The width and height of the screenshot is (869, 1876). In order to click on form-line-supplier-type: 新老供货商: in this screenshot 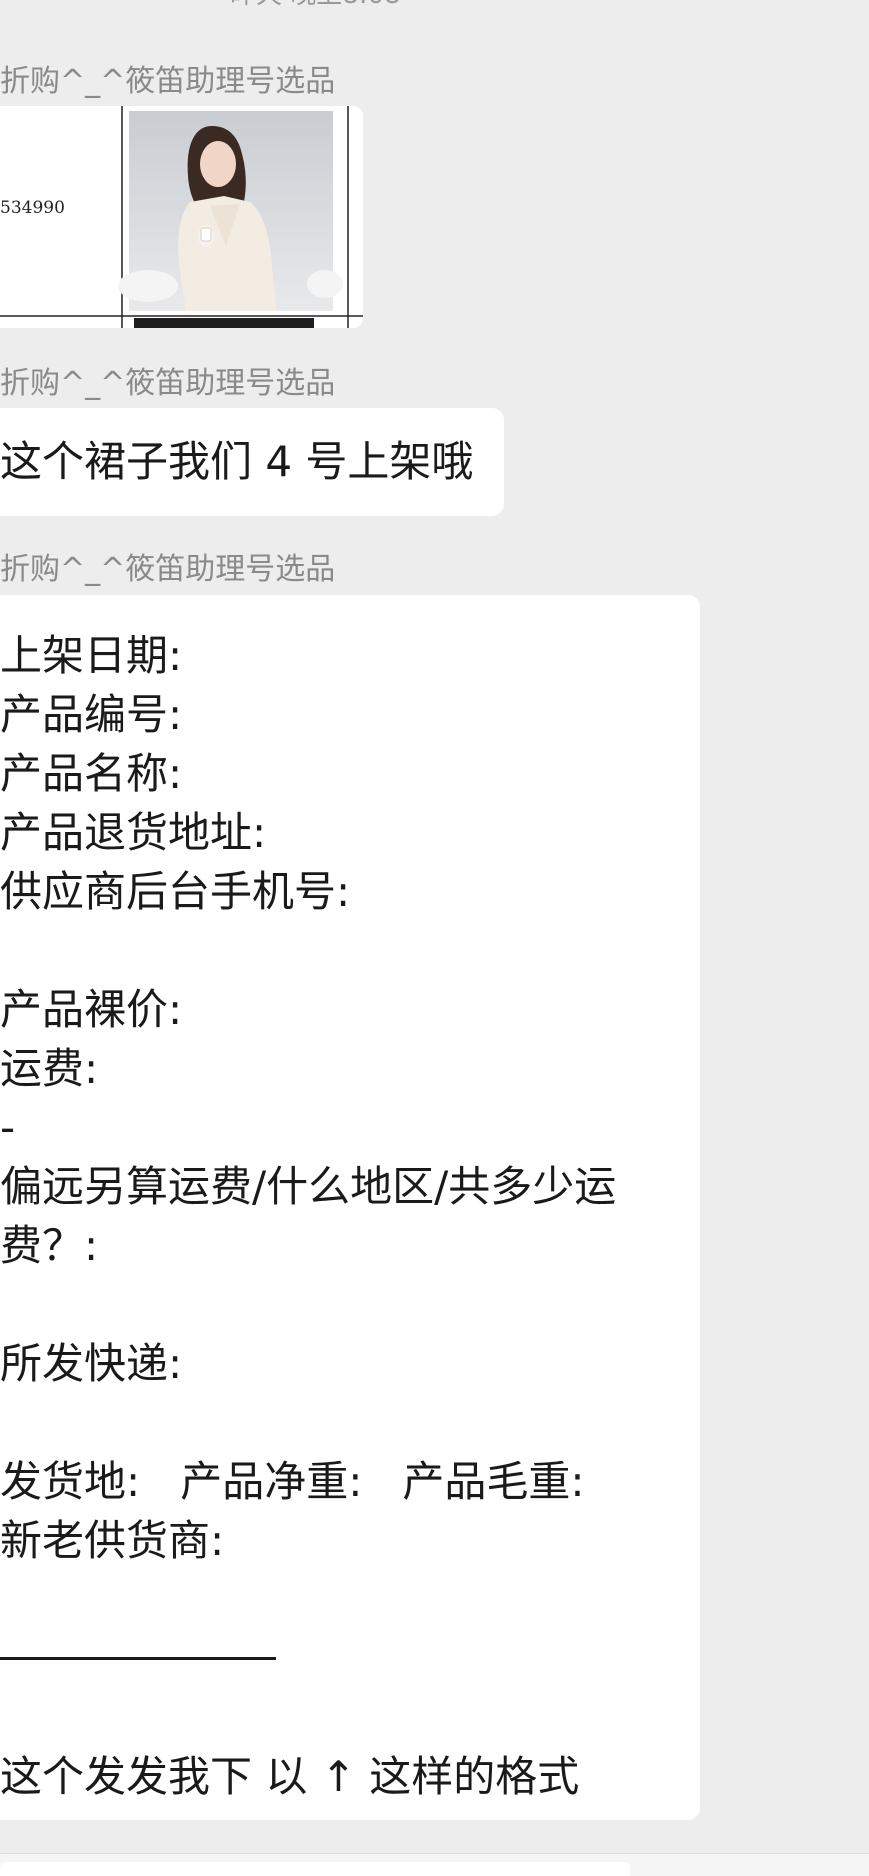, I will do `click(112, 1540)`.